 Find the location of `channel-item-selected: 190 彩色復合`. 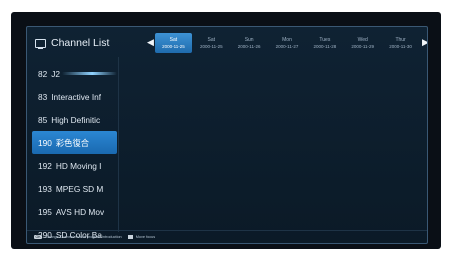

channel-item-selected: 190 彩色復合 is located at coordinates (74, 142).